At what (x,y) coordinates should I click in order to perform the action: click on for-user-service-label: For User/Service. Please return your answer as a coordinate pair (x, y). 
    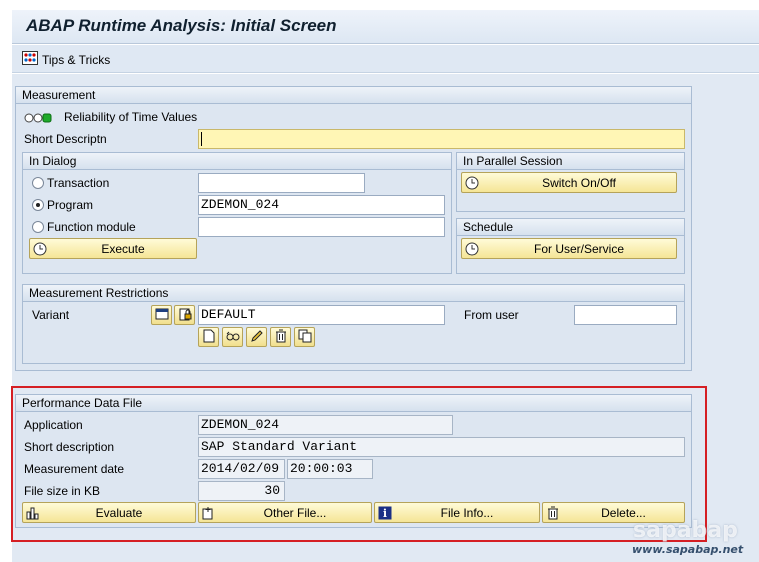
    Looking at the image, I should click on (579, 248).